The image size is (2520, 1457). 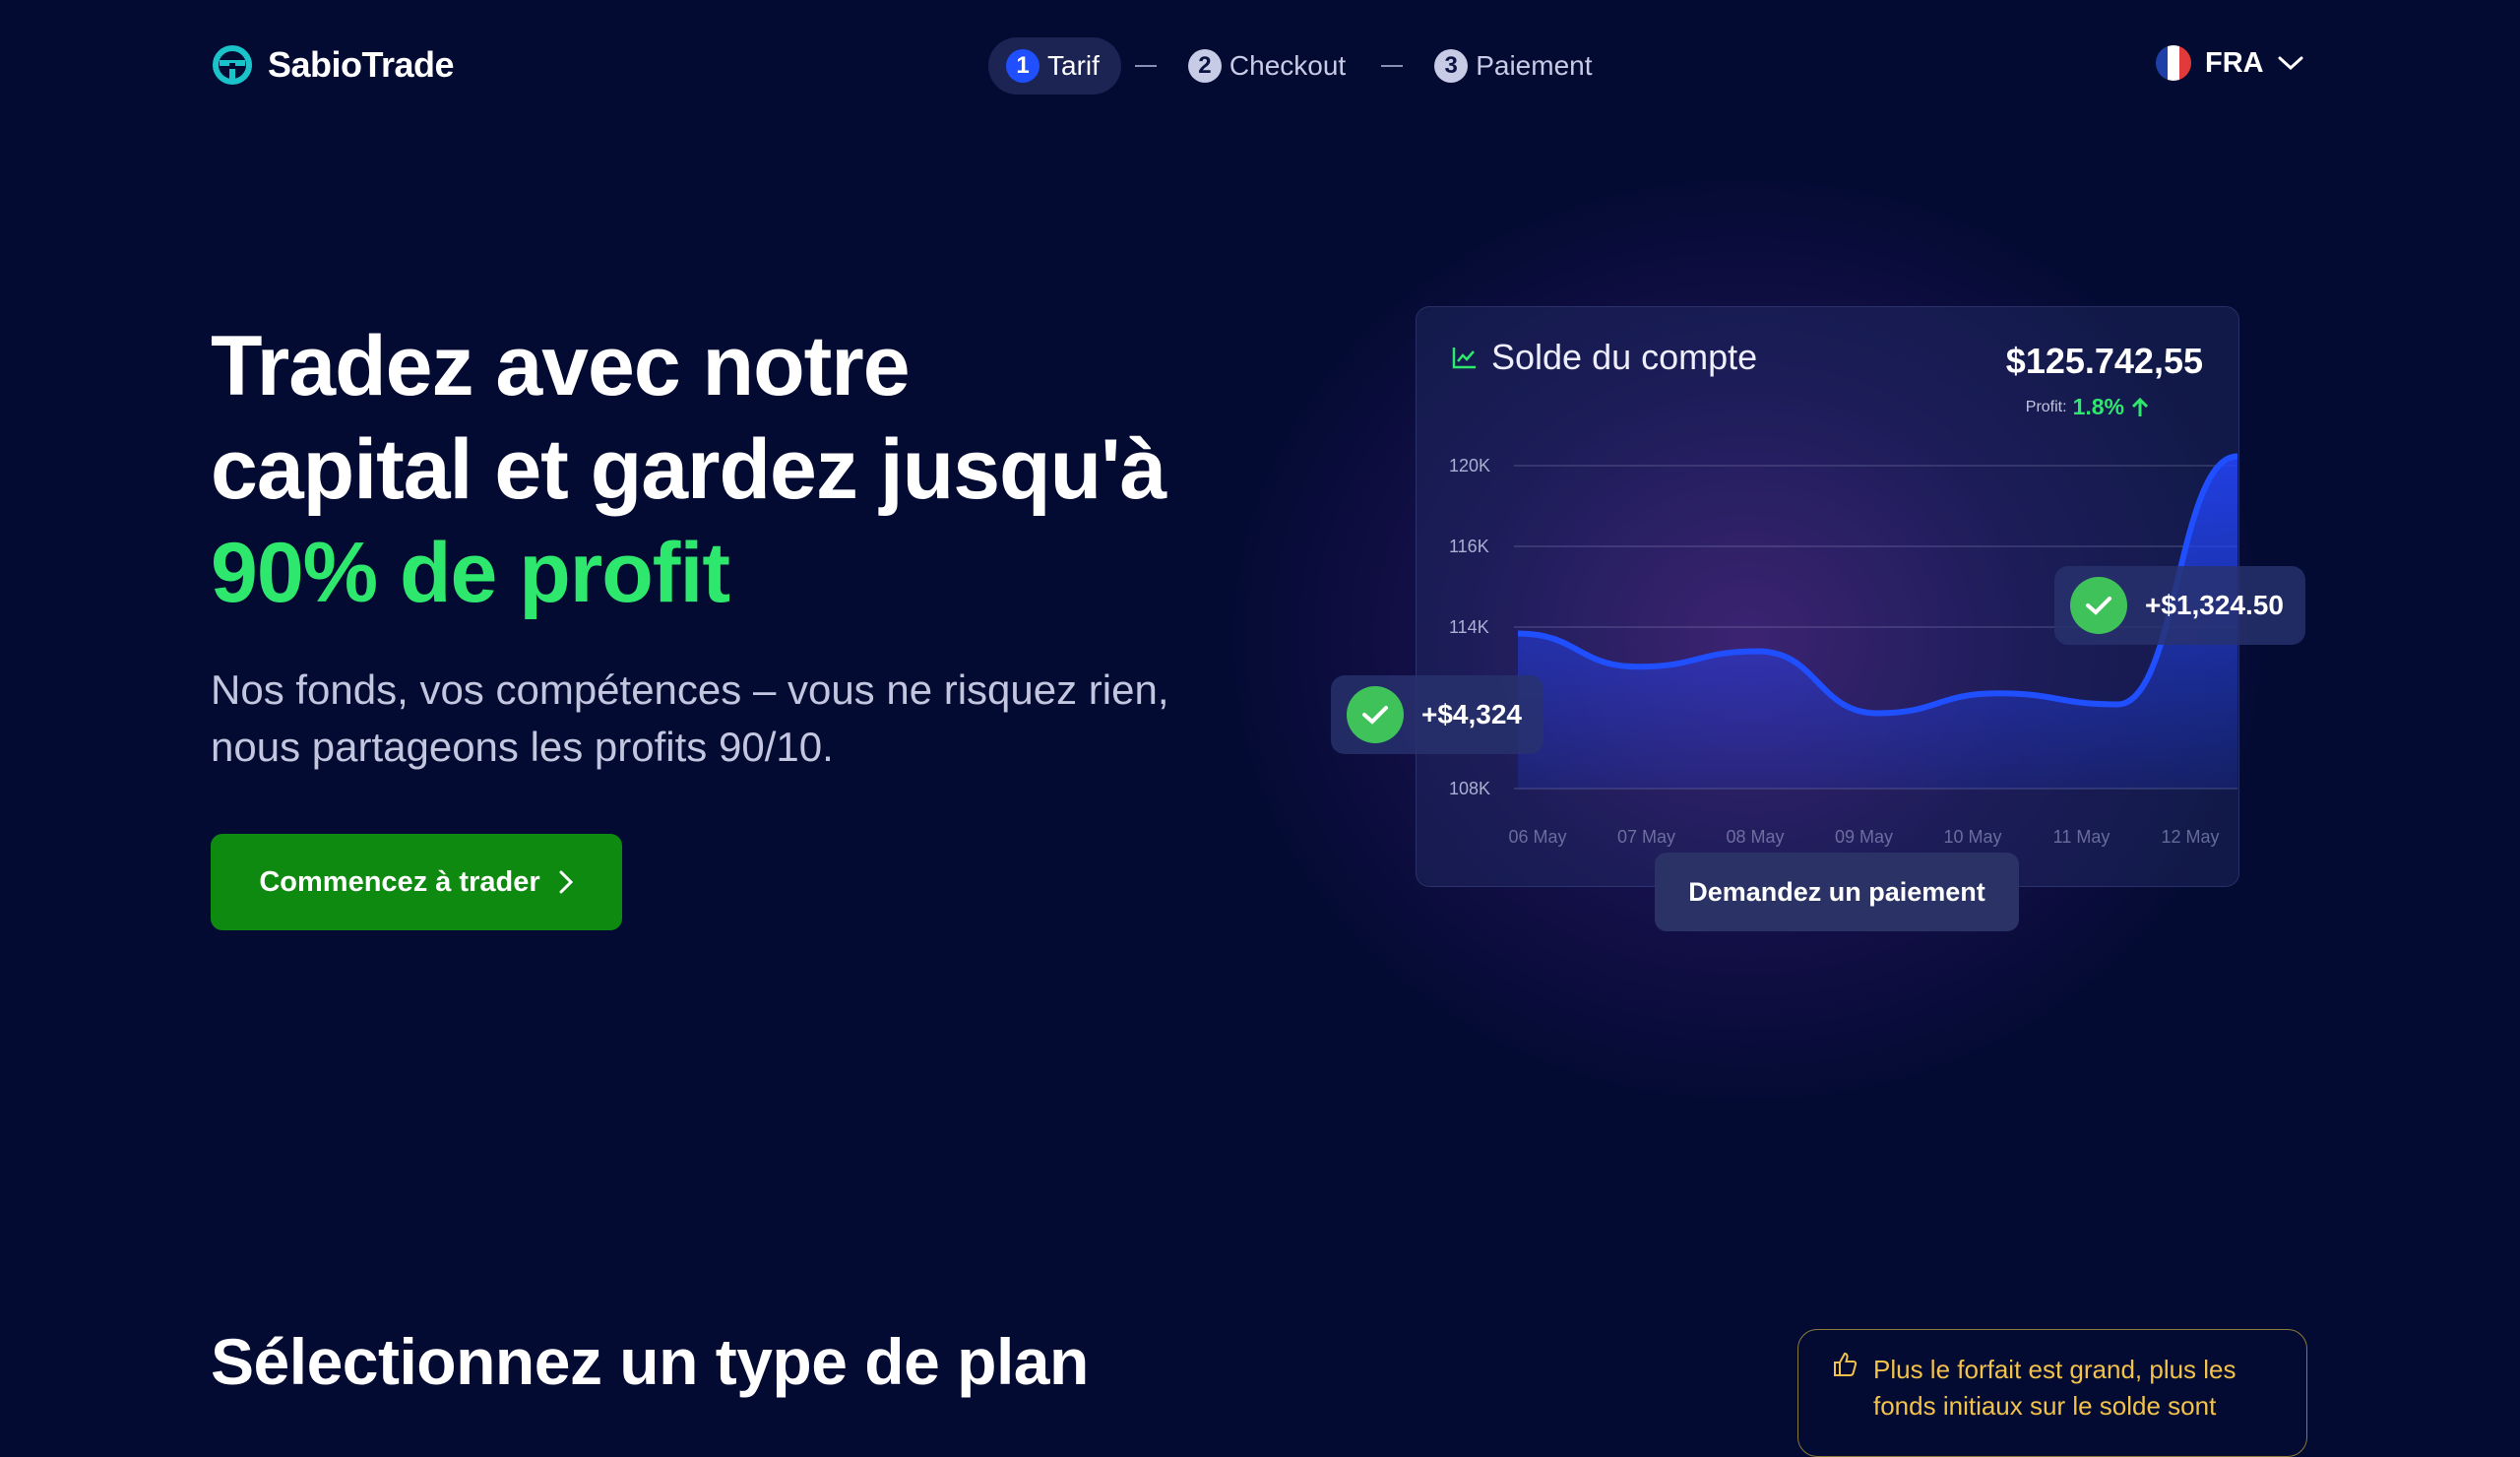 What do you see at coordinates (1471, 714) in the screenshot?
I see `profit-badge-value: +$4,324` at bounding box center [1471, 714].